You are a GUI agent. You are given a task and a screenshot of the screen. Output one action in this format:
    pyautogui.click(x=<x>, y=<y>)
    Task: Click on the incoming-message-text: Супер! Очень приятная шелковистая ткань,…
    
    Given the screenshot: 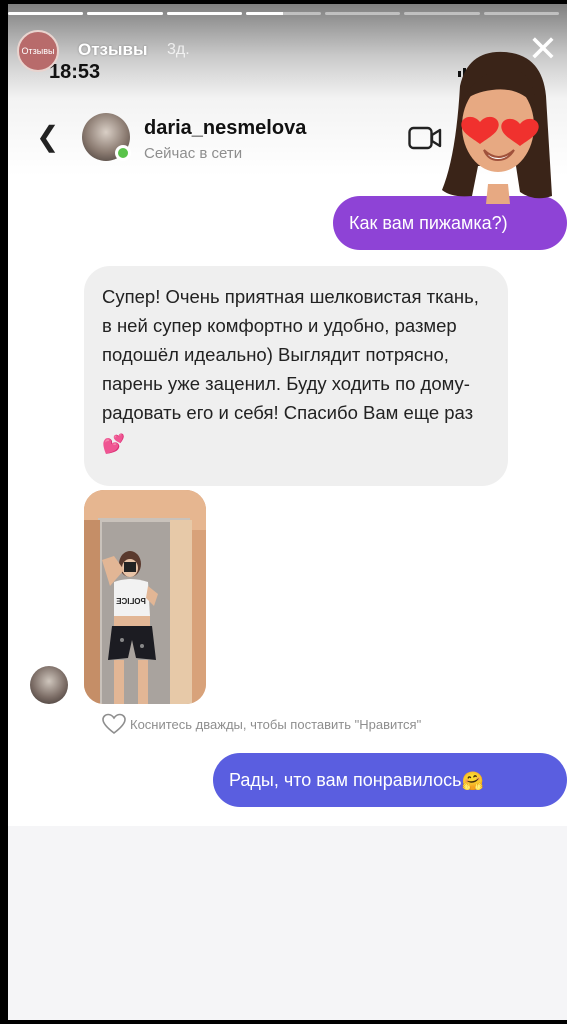 What is the action you would take?
    pyautogui.click(x=290, y=354)
    